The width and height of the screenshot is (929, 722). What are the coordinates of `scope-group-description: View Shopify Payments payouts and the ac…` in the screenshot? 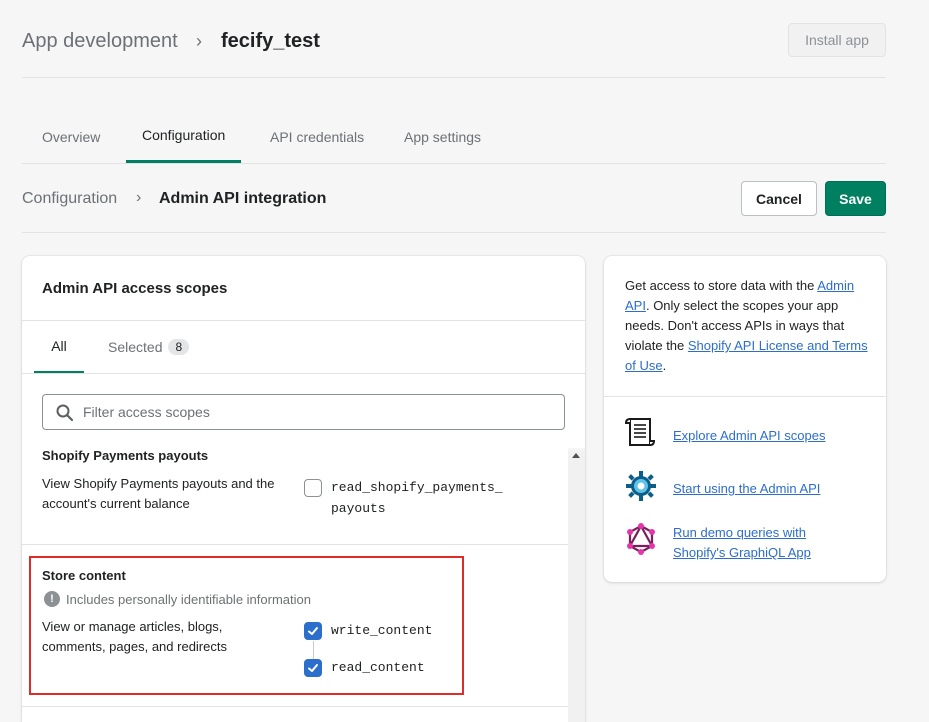 It's located at (158, 493).